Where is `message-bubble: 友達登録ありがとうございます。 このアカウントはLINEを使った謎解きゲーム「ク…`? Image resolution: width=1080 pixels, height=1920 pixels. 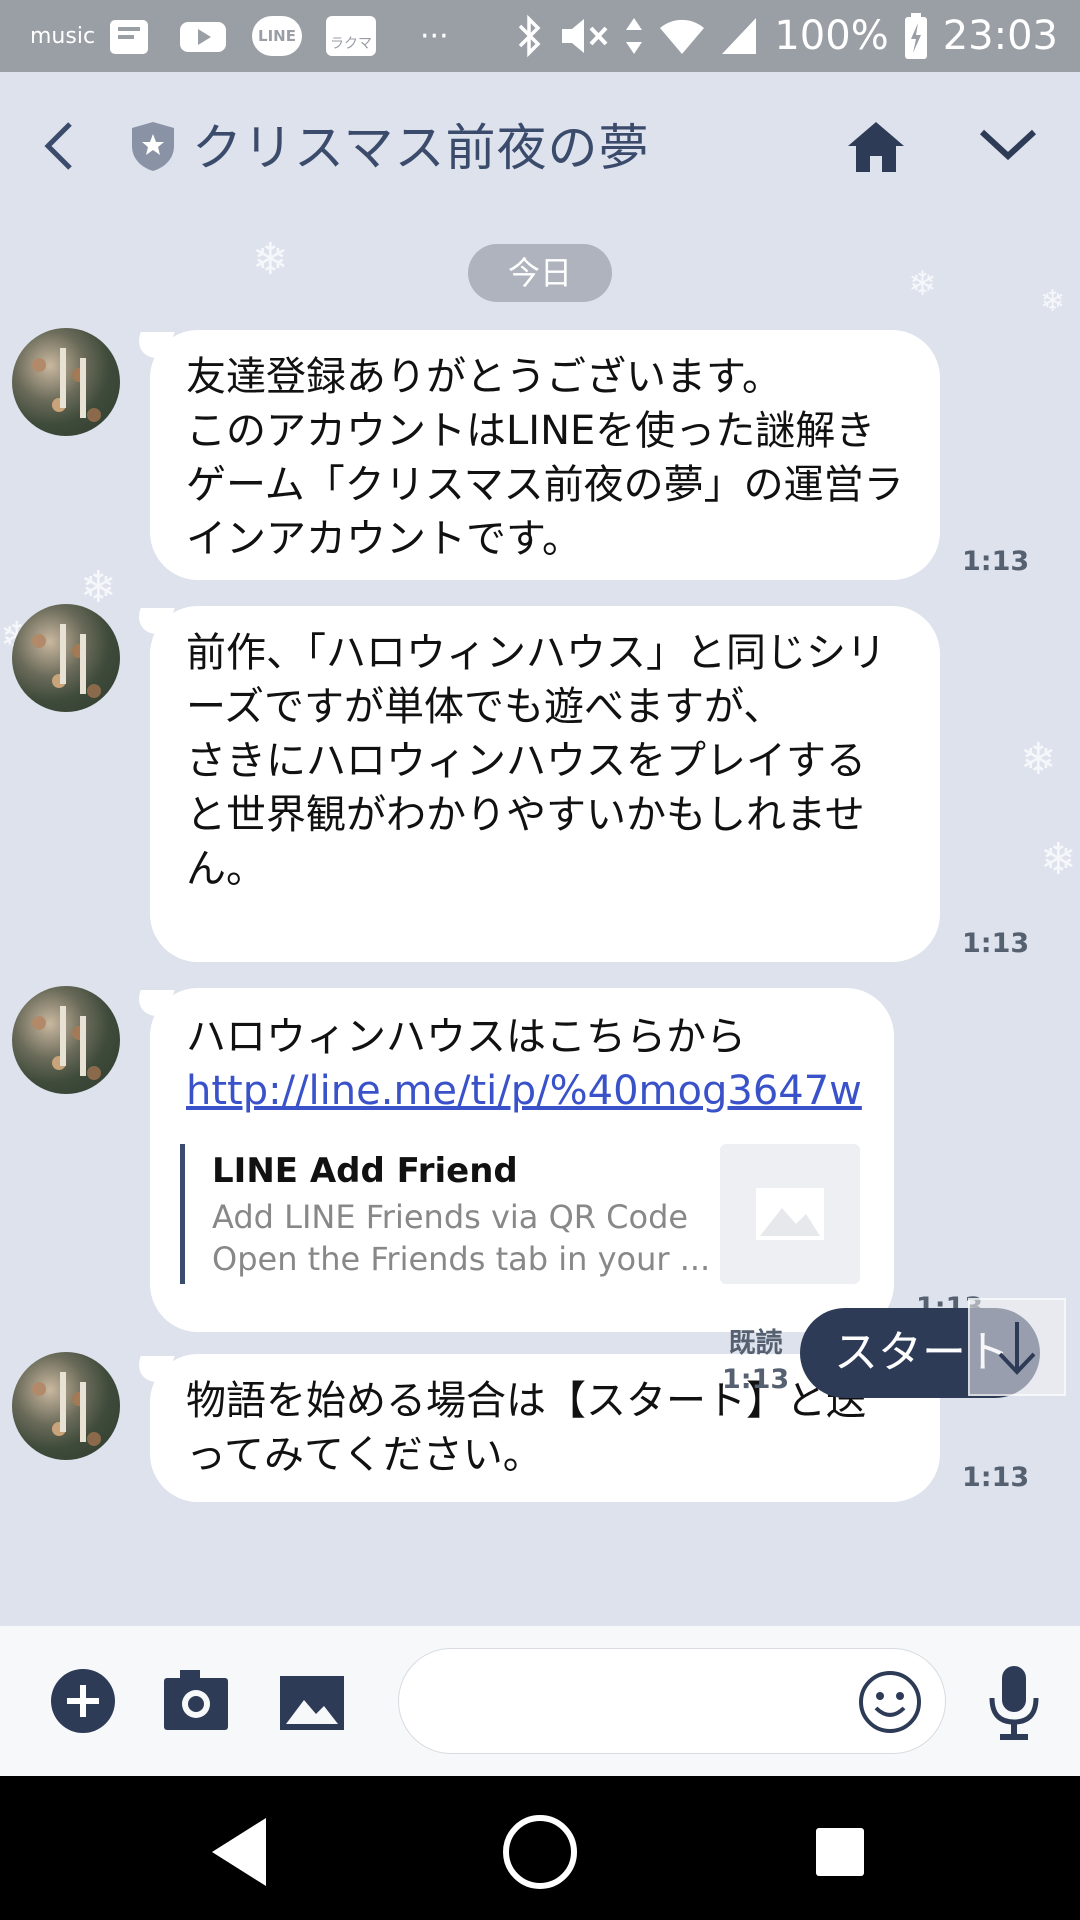 message-bubble: 友達登録ありがとうございます。 このアカウントはLINEを使った謎解きゲーム「ク… is located at coordinates (545, 455).